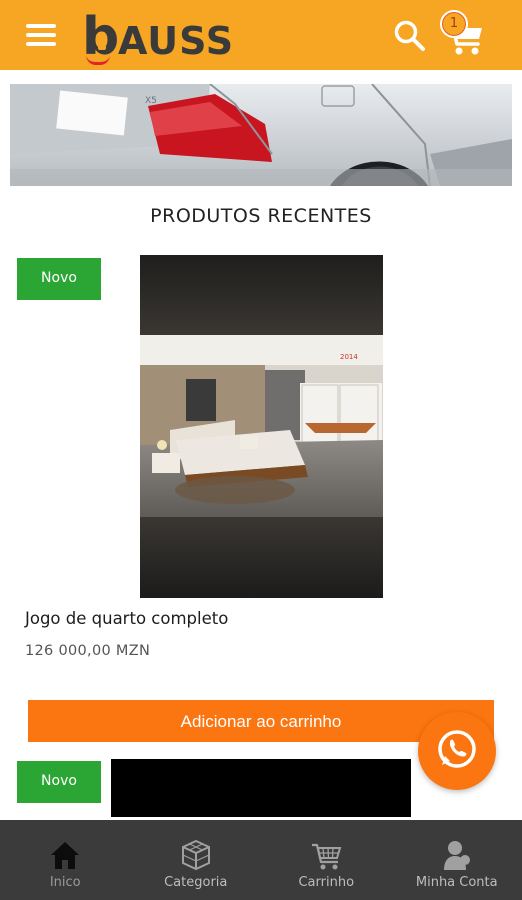  What do you see at coordinates (126, 618) in the screenshot?
I see `product-name: Jogo de quarto completo` at bounding box center [126, 618].